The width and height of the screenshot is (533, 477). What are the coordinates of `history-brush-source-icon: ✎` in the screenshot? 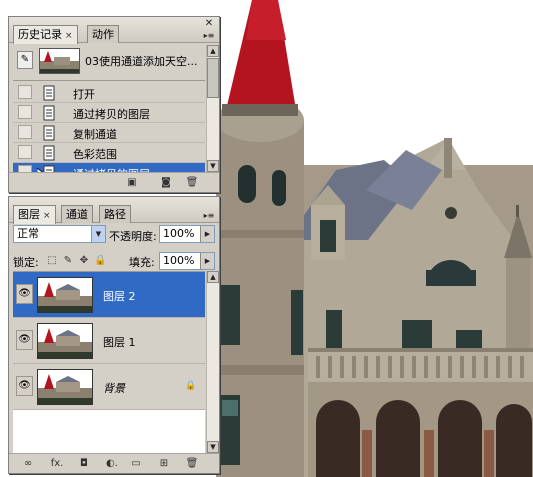 It's located at (25, 60).